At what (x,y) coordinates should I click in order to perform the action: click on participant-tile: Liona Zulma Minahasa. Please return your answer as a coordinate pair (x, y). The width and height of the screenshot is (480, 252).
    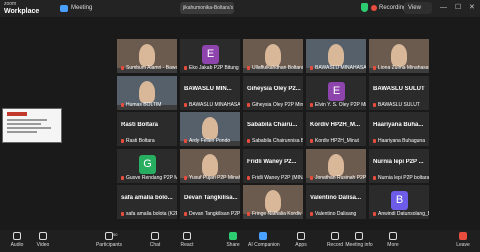
    Looking at the image, I should click on (399, 56).